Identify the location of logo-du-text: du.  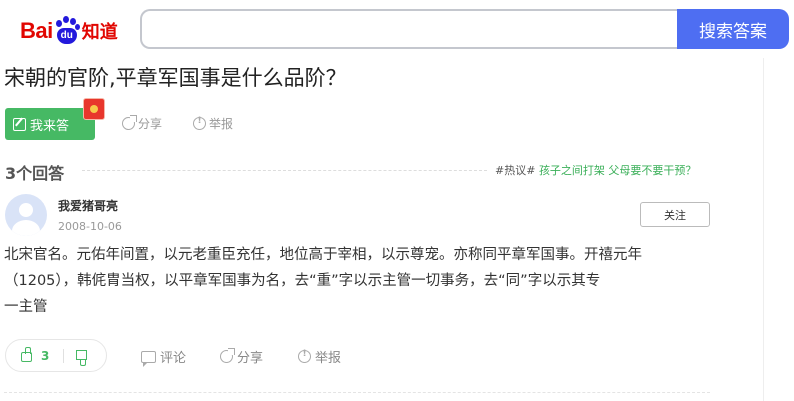
(66, 36).